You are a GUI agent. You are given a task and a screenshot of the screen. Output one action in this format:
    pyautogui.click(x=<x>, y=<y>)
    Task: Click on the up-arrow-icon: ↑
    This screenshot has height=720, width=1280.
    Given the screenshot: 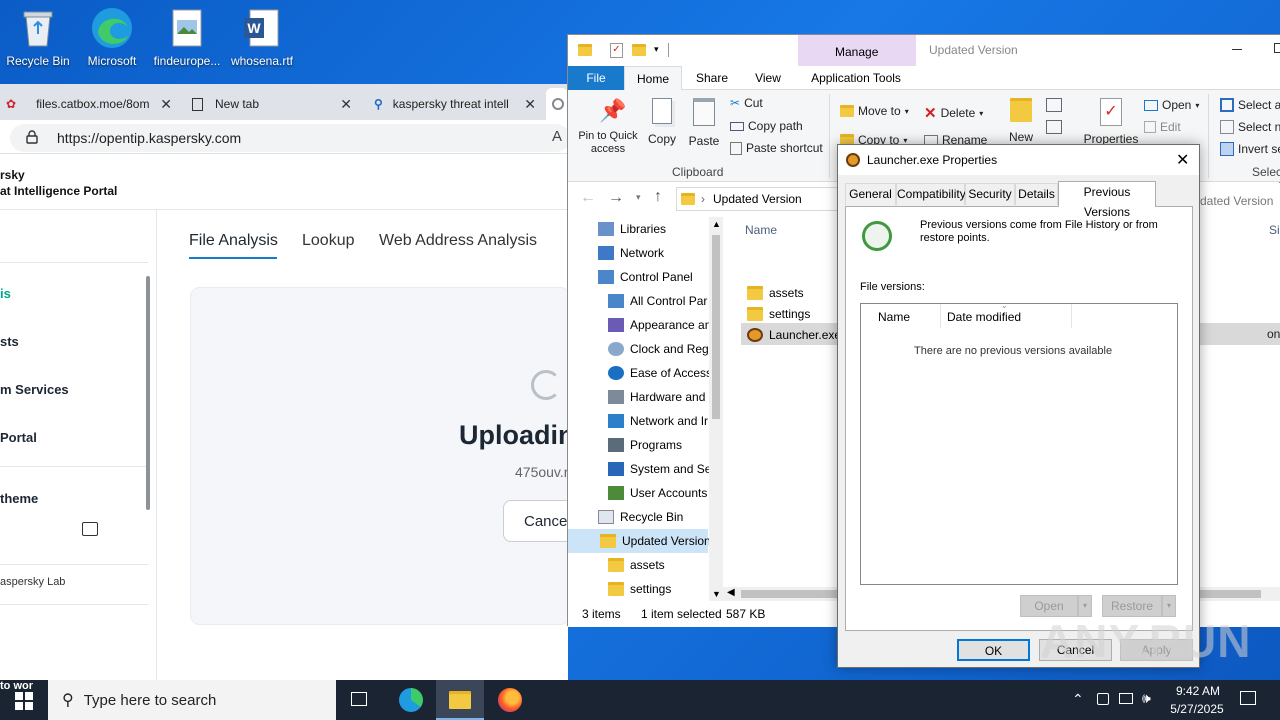 What is the action you would take?
    pyautogui.click(x=658, y=197)
    